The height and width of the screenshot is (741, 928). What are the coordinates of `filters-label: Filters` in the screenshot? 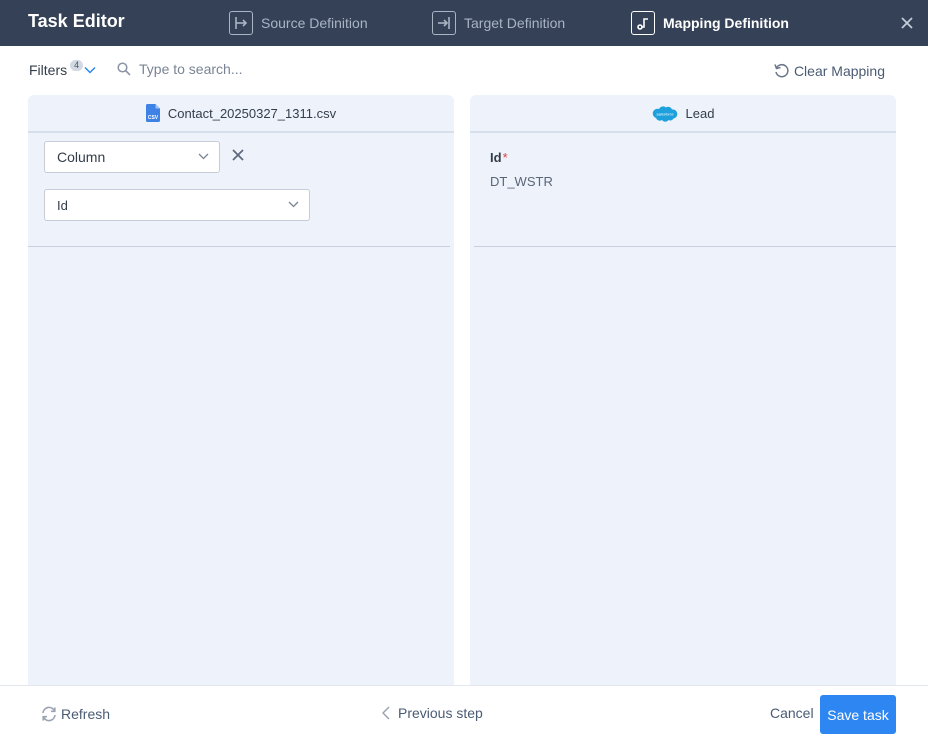 It's located at (48, 70).